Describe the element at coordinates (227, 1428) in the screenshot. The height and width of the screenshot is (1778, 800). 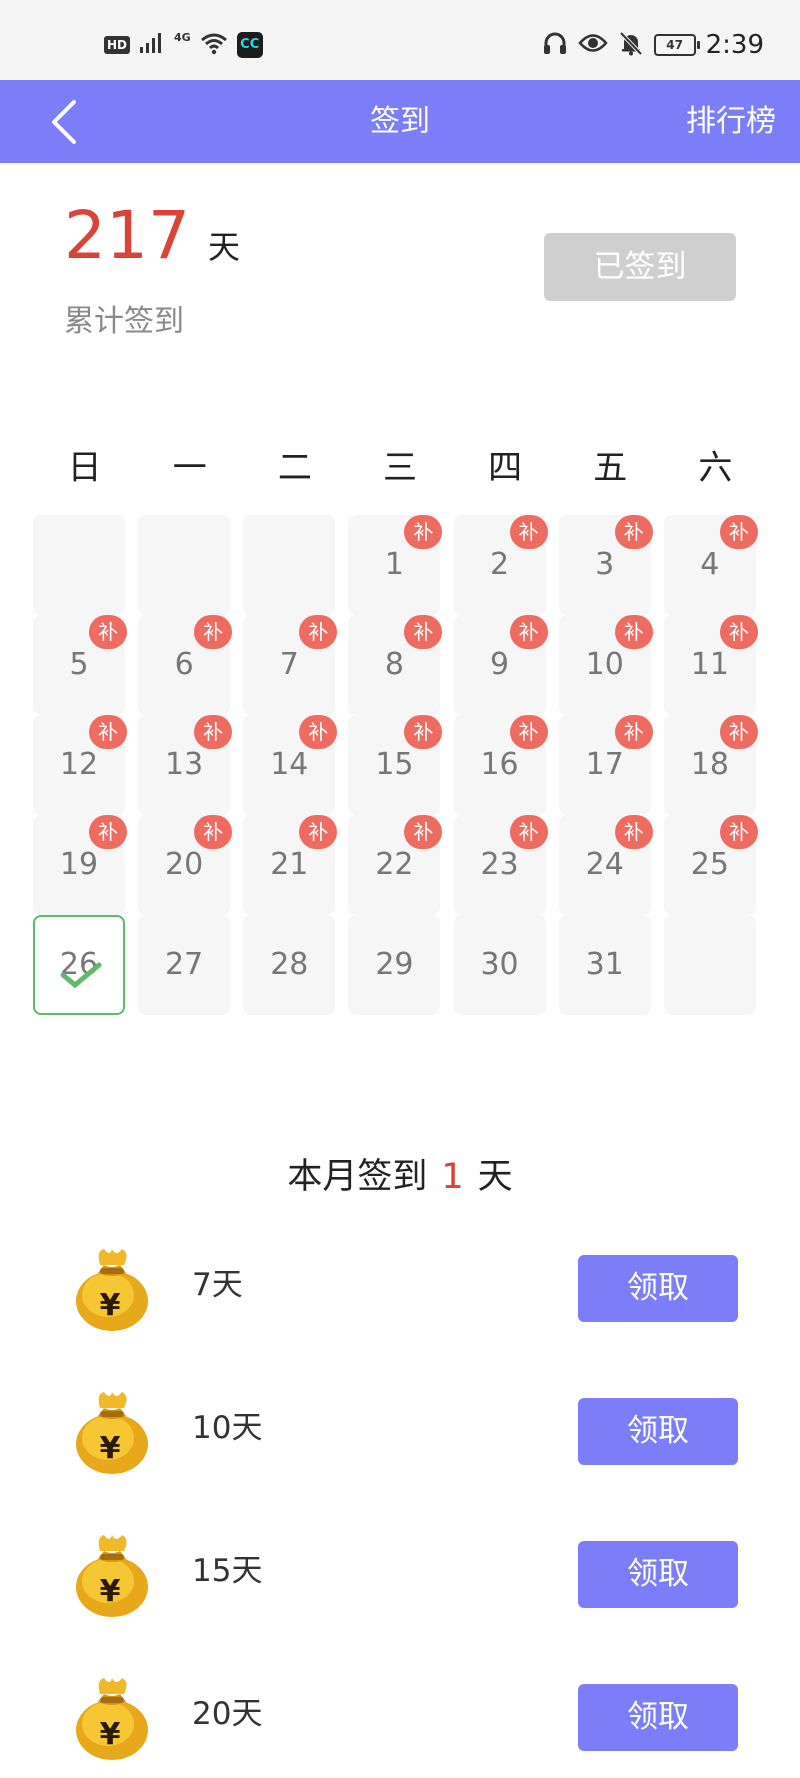
I see `reward-days-label: 10天` at that location.